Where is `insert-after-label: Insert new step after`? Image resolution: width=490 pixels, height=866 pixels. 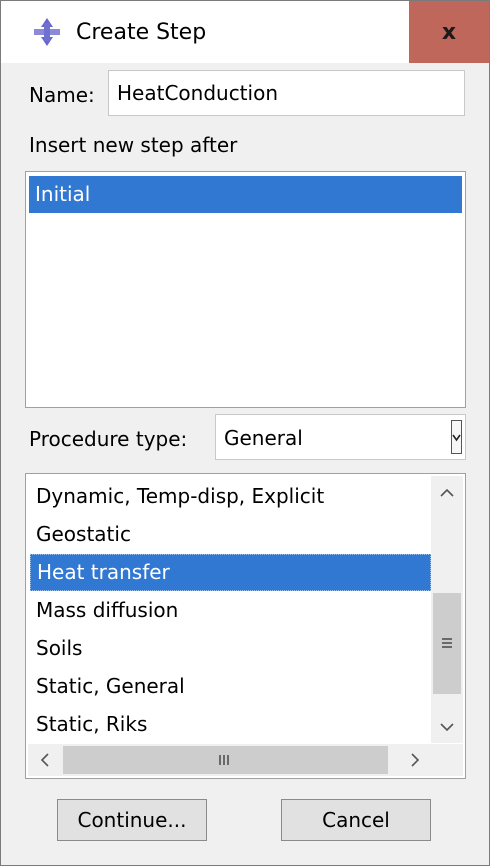
insert-after-label: Insert new step after is located at coordinates (133, 145).